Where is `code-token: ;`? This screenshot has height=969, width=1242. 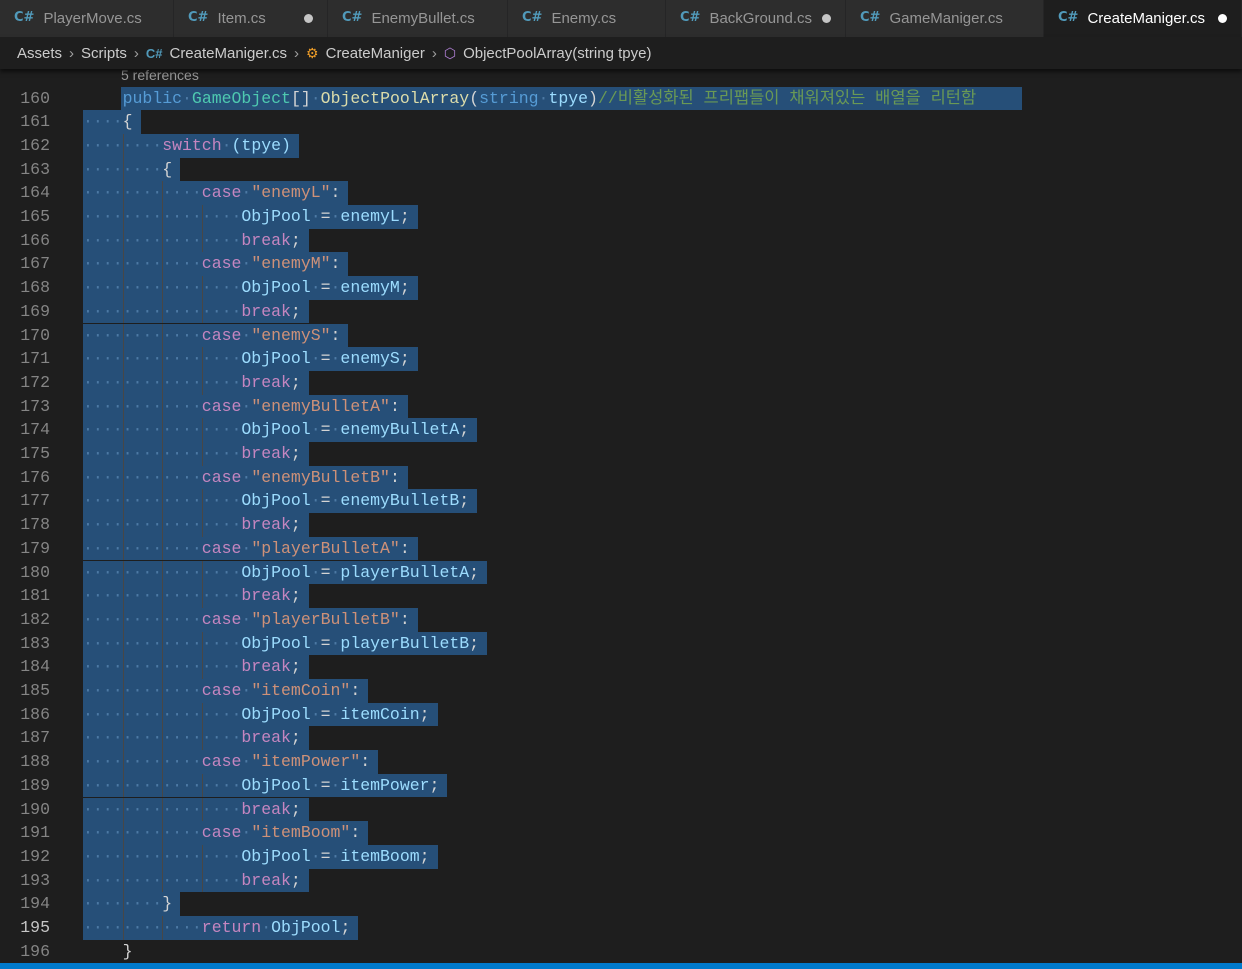
code-token: ; is located at coordinates (345, 927).